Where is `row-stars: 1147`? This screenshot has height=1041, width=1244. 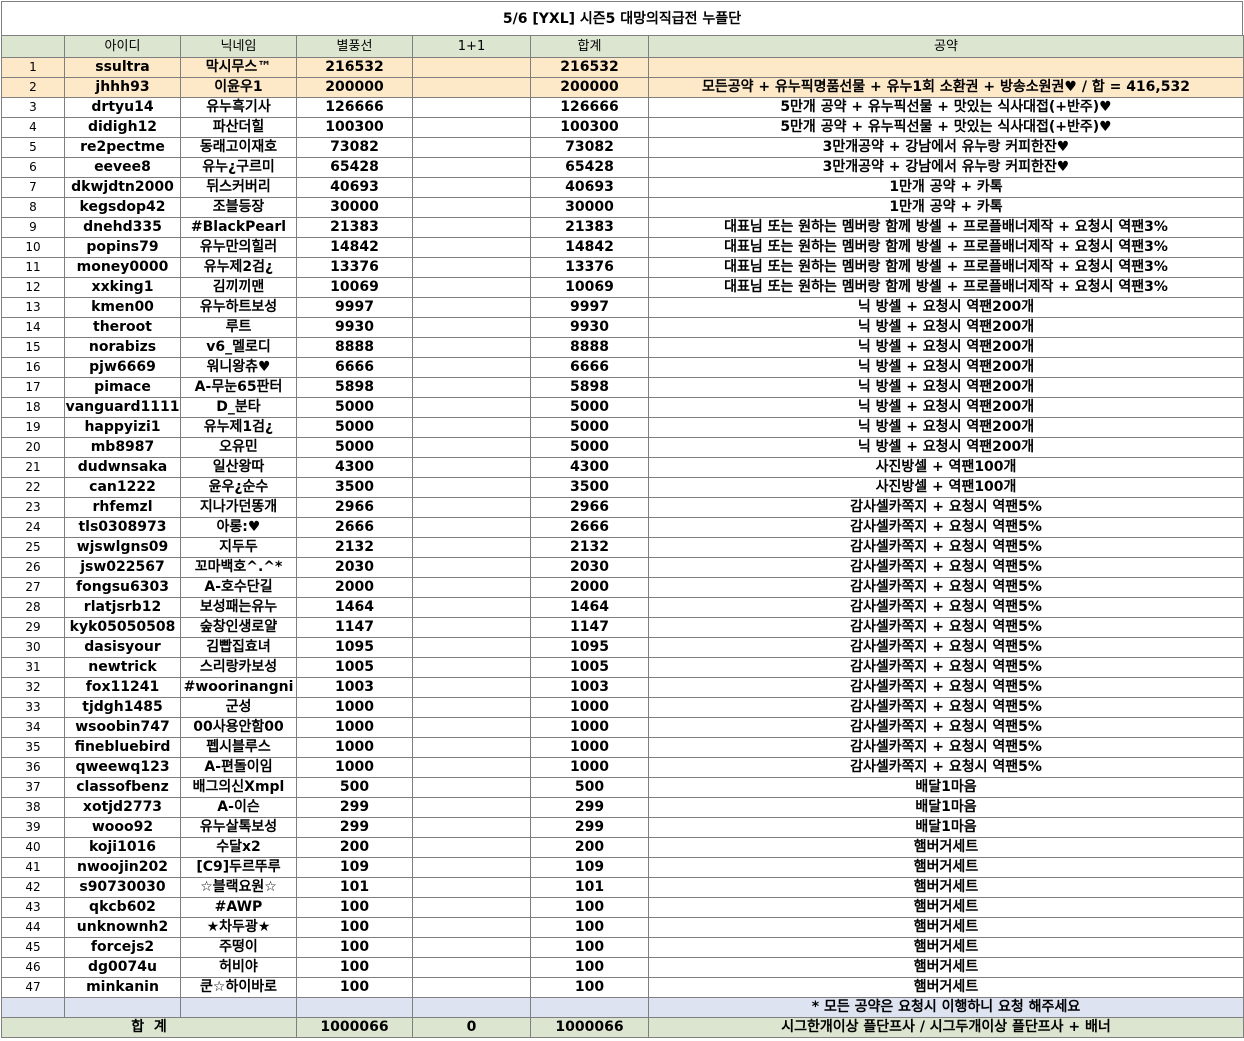 row-stars: 1147 is located at coordinates (354, 627).